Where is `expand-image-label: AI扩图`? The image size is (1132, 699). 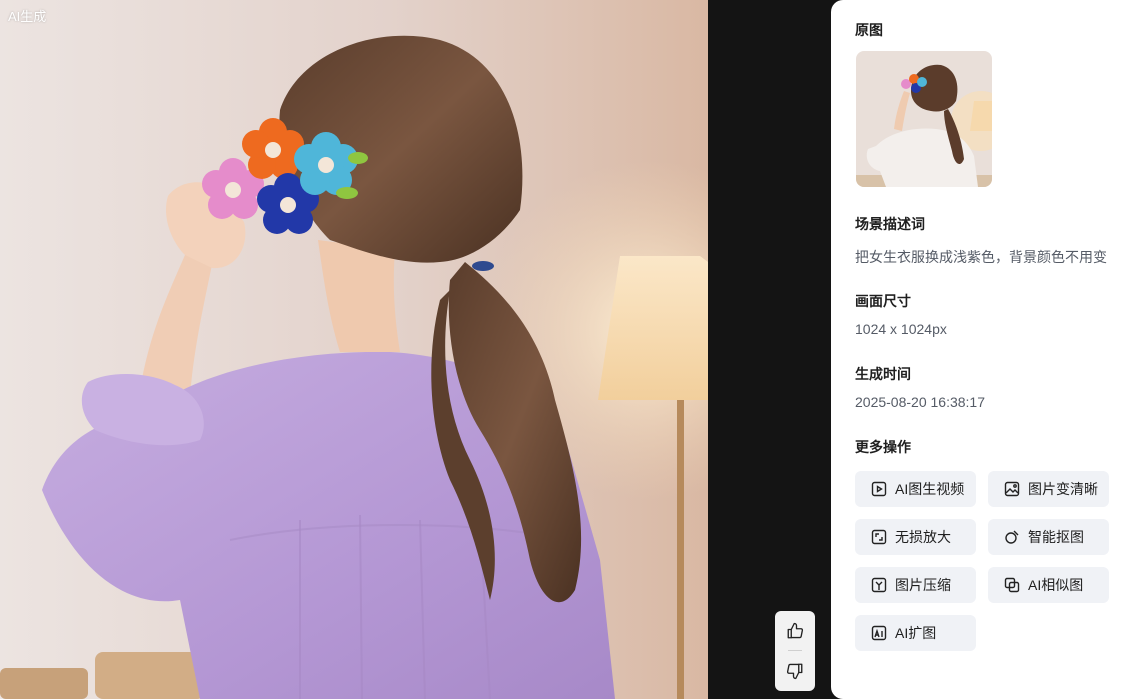
expand-image-label: AI扩图 is located at coordinates (916, 633).